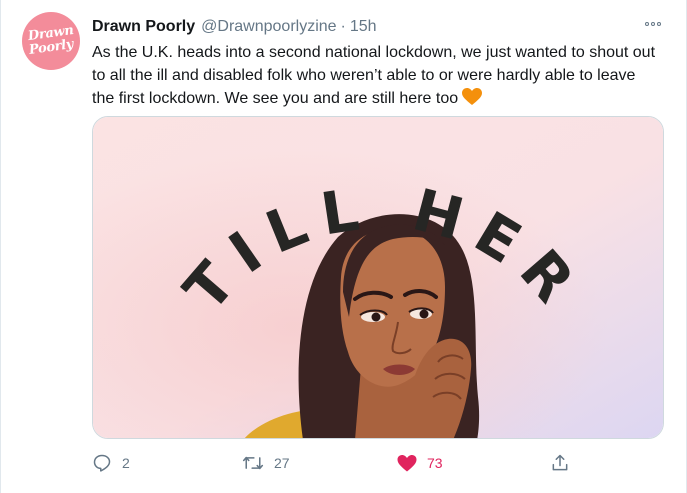 This screenshot has height=493, width=687. I want to click on reply-button: 2, so click(111, 463).